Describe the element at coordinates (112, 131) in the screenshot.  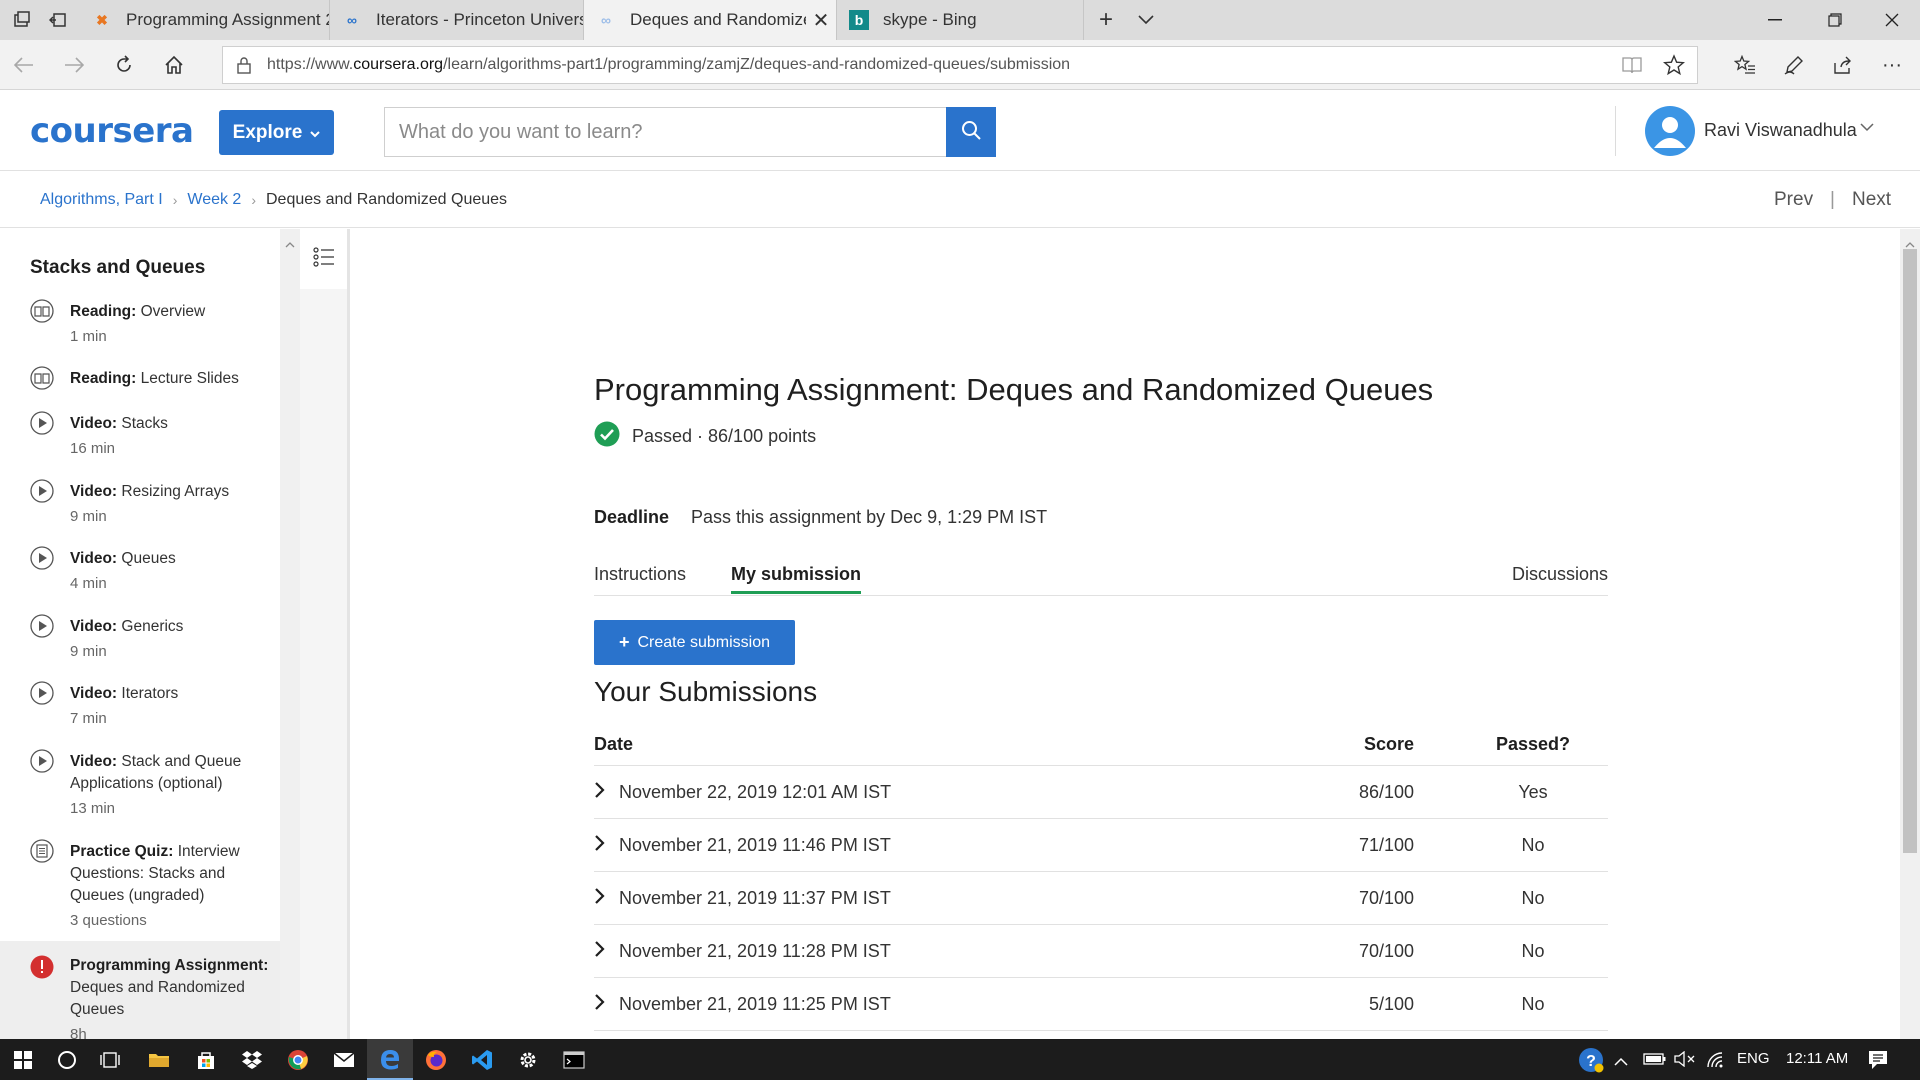
I see `coursera-logo: coursera` at that location.